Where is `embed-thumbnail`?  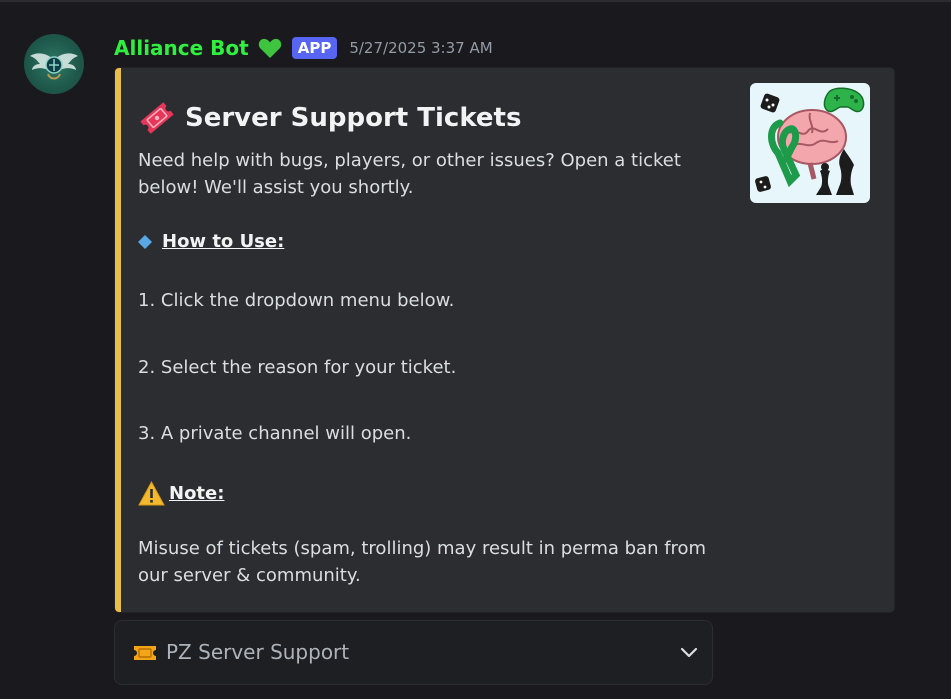 embed-thumbnail is located at coordinates (810, 143).